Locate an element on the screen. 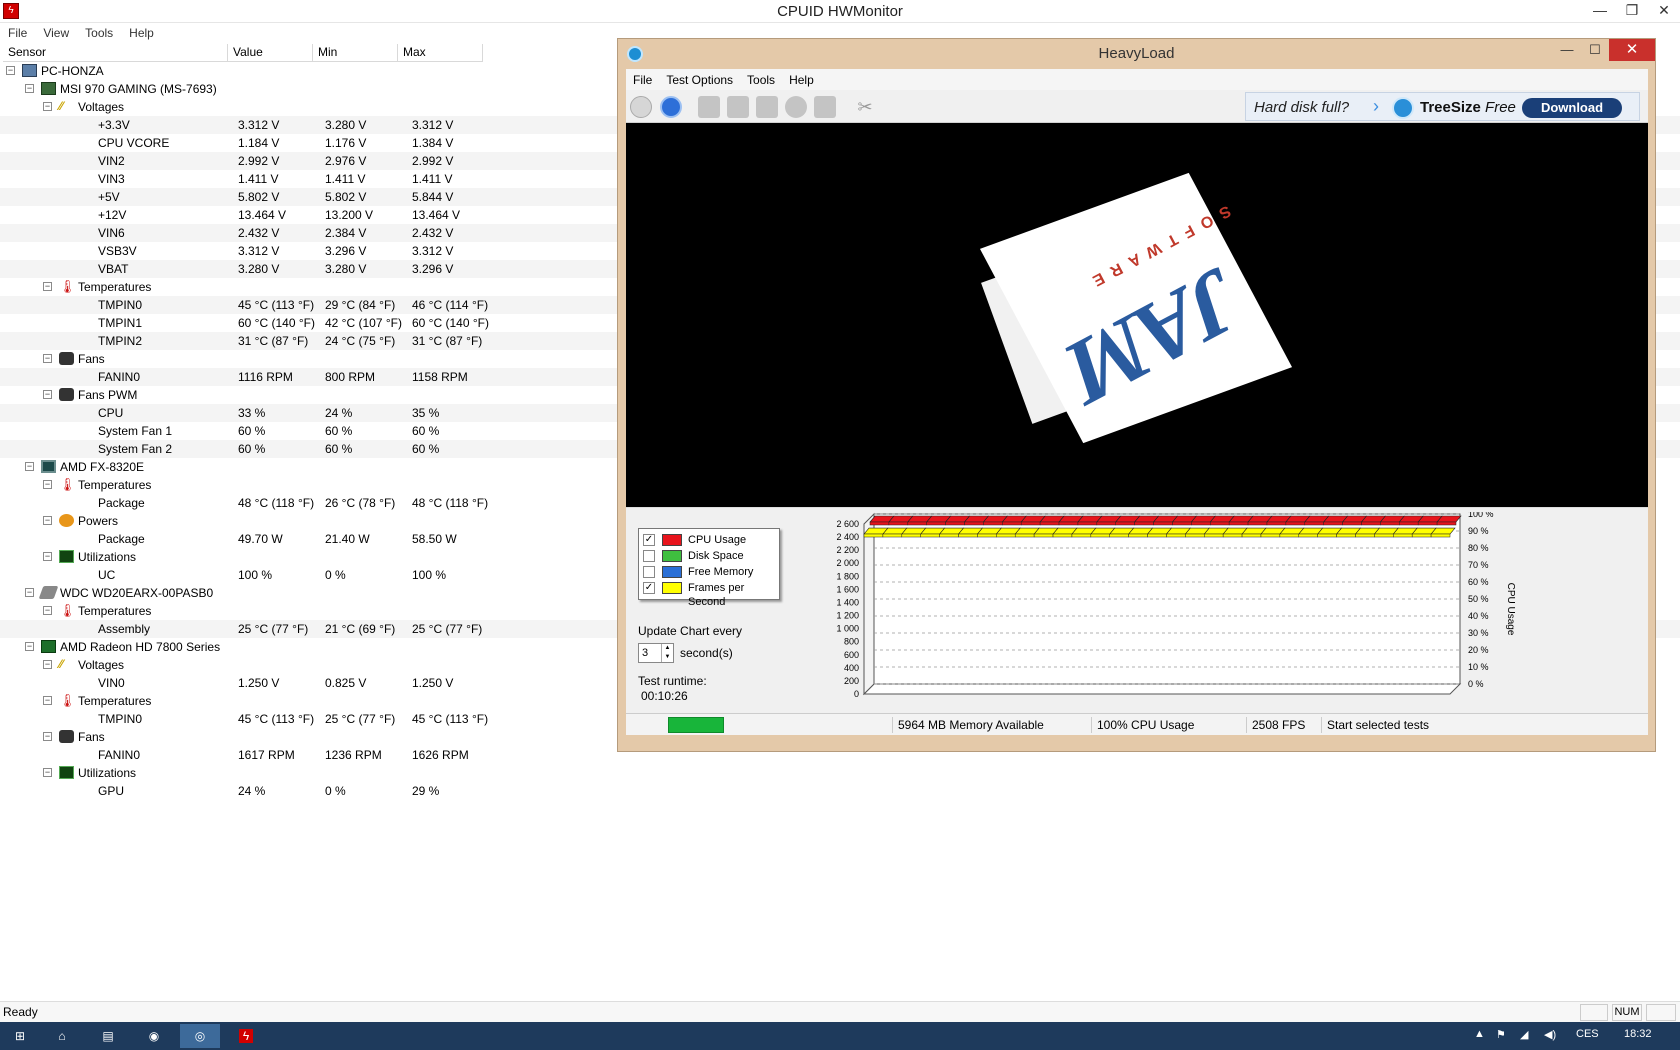  sensor-value: 33 % is located at coordinates (252, 413).